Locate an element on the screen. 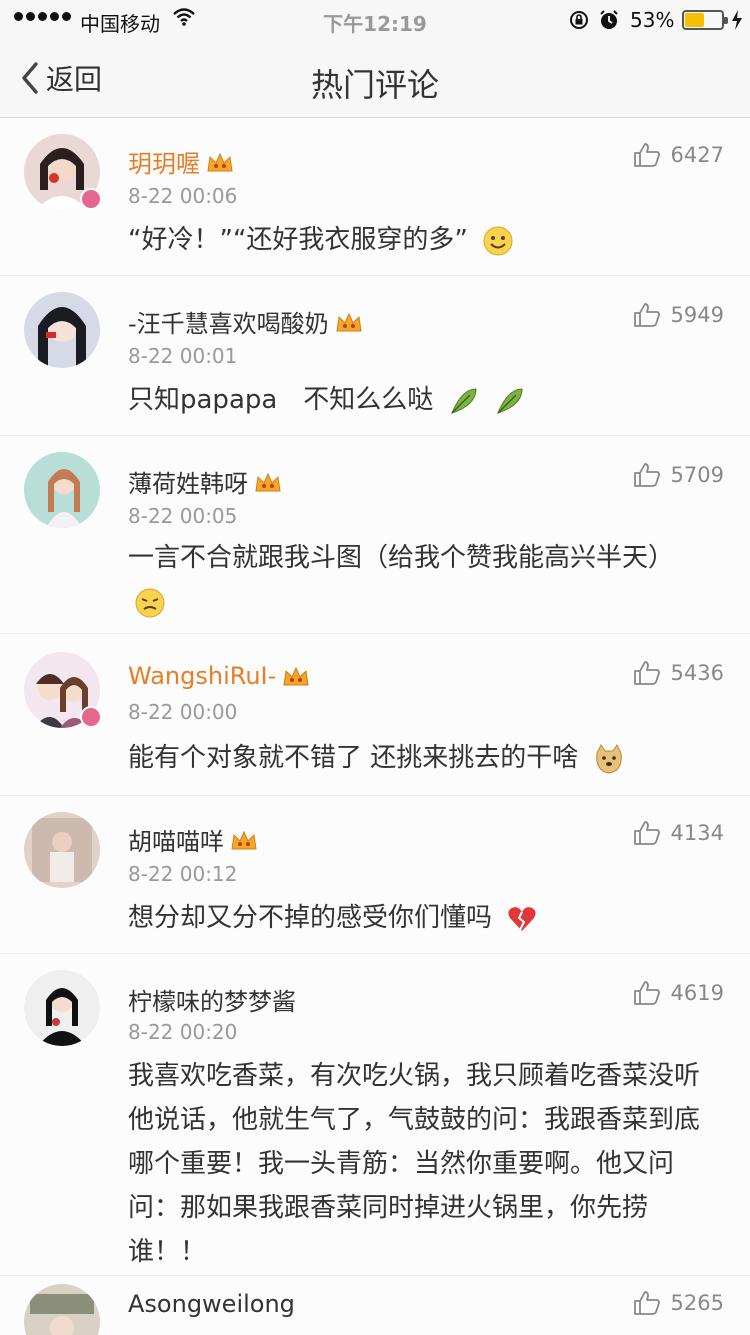 This screenshot has height=1335, width=750. like-button: 4619 is located at coordinates (678, 993).